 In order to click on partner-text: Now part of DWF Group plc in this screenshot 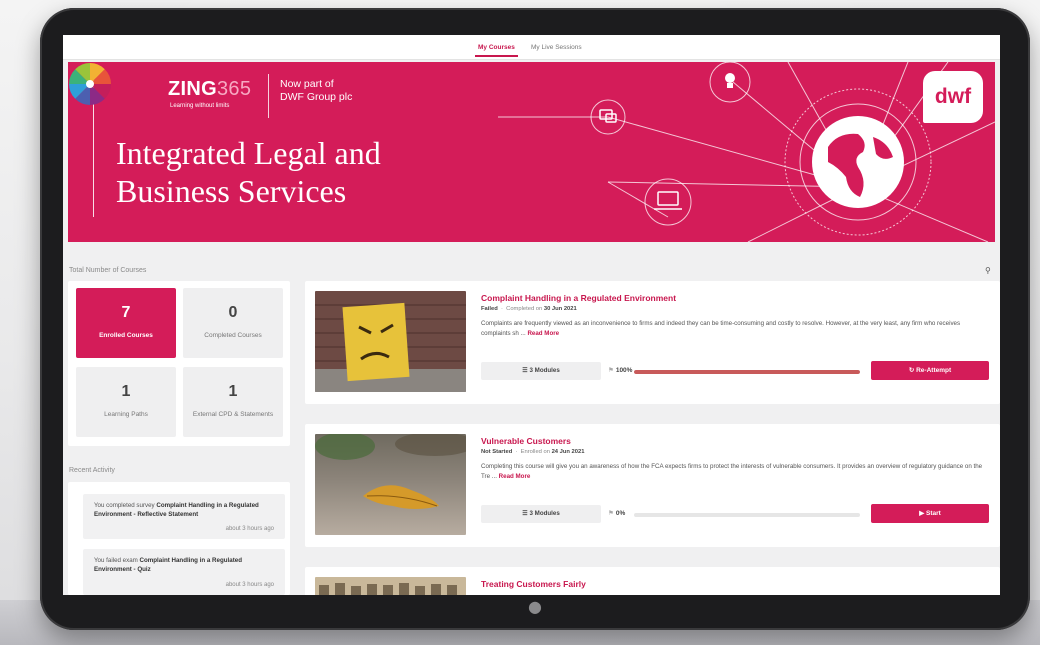, I will do `click(340, 91)`.